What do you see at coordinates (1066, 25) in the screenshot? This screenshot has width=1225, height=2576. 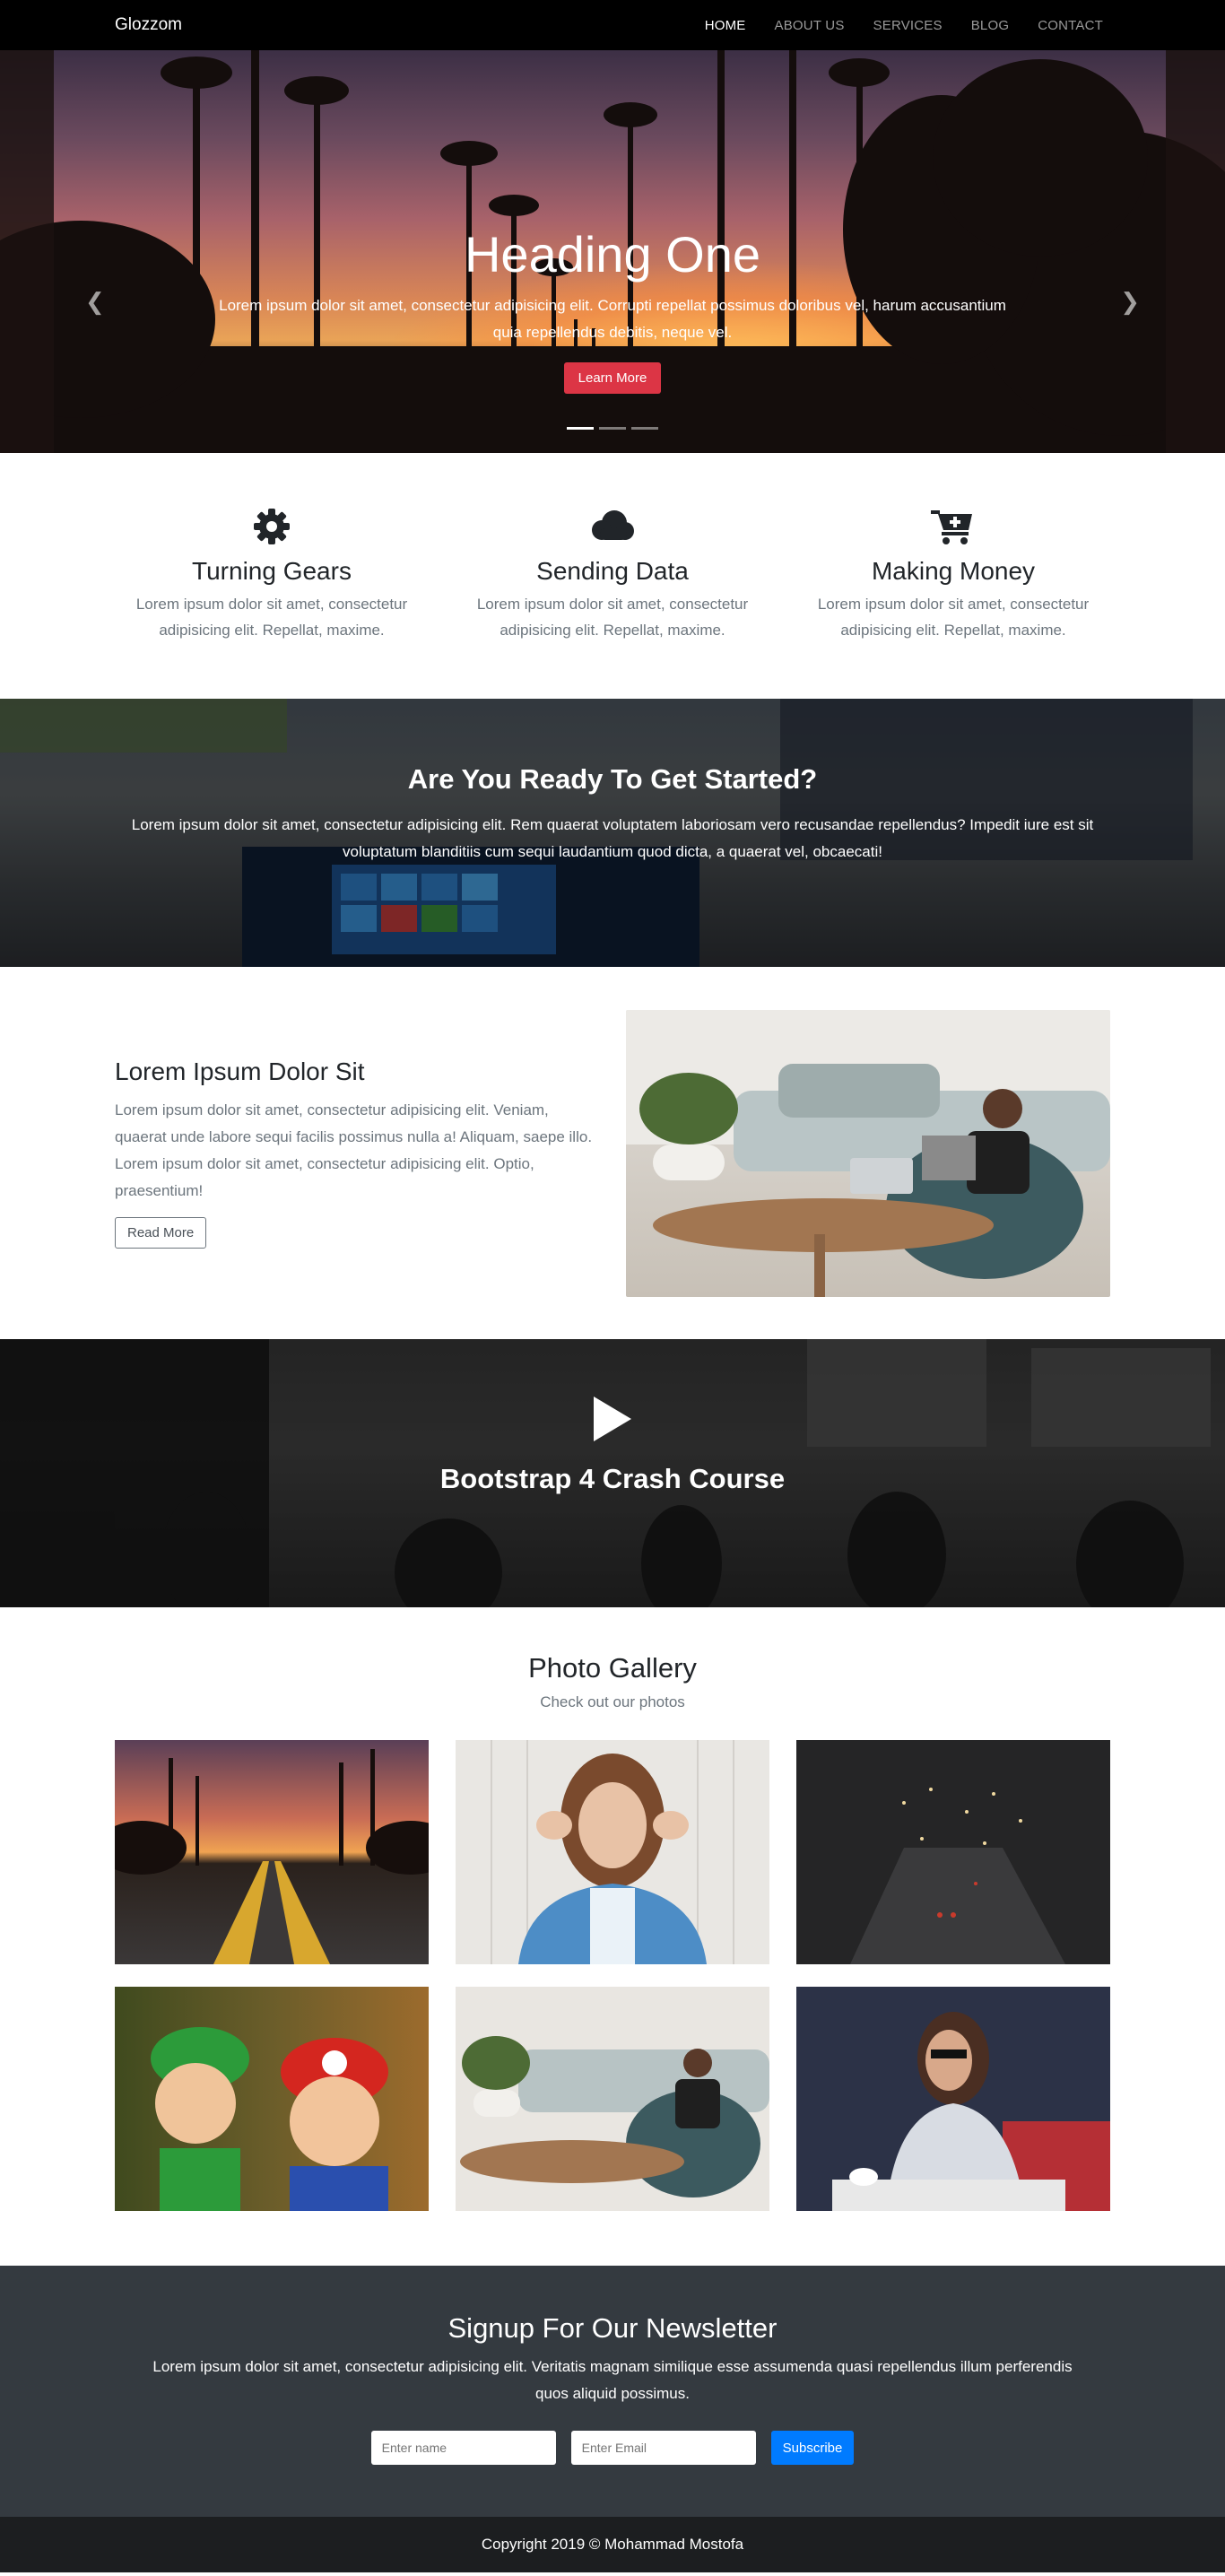 I see `nav-link-contact: CONTACT` at bounding box center [1066, 25].